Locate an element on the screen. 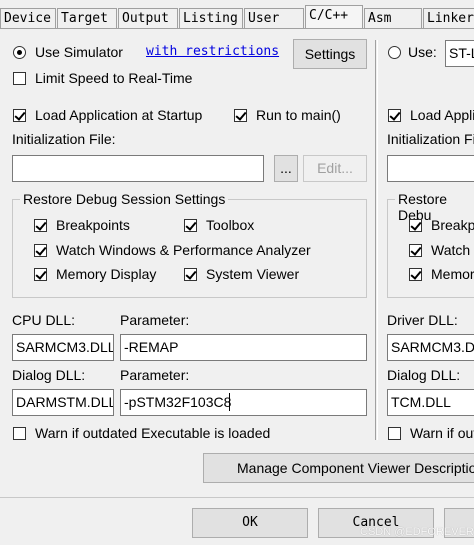 Image resolution: width=474 pixels, height=545 pixels. right-breakpoints-label: Breakpo is located at coordinates (452, 225).